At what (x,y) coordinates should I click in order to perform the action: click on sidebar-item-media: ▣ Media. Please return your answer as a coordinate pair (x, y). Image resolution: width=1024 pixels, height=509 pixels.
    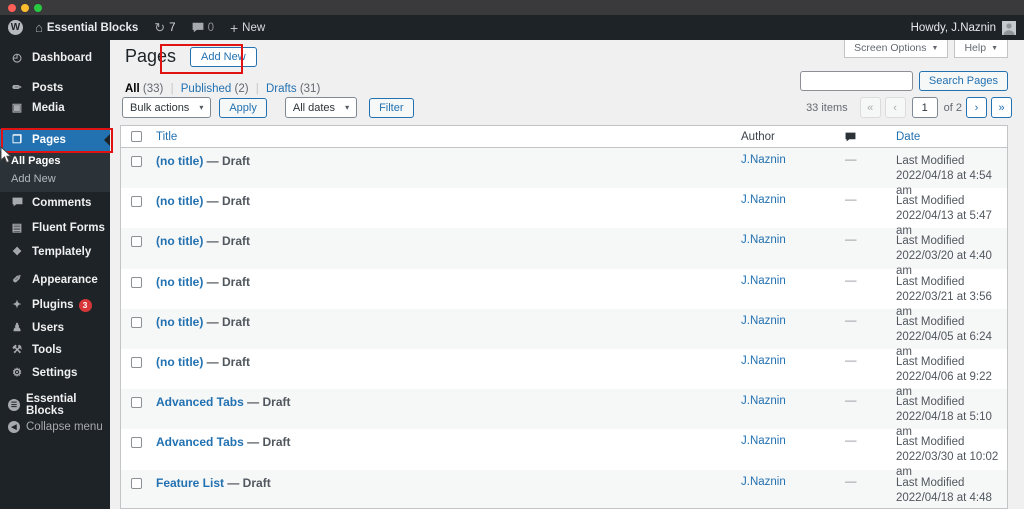
    Looking at the image, I should click on (55, 108).